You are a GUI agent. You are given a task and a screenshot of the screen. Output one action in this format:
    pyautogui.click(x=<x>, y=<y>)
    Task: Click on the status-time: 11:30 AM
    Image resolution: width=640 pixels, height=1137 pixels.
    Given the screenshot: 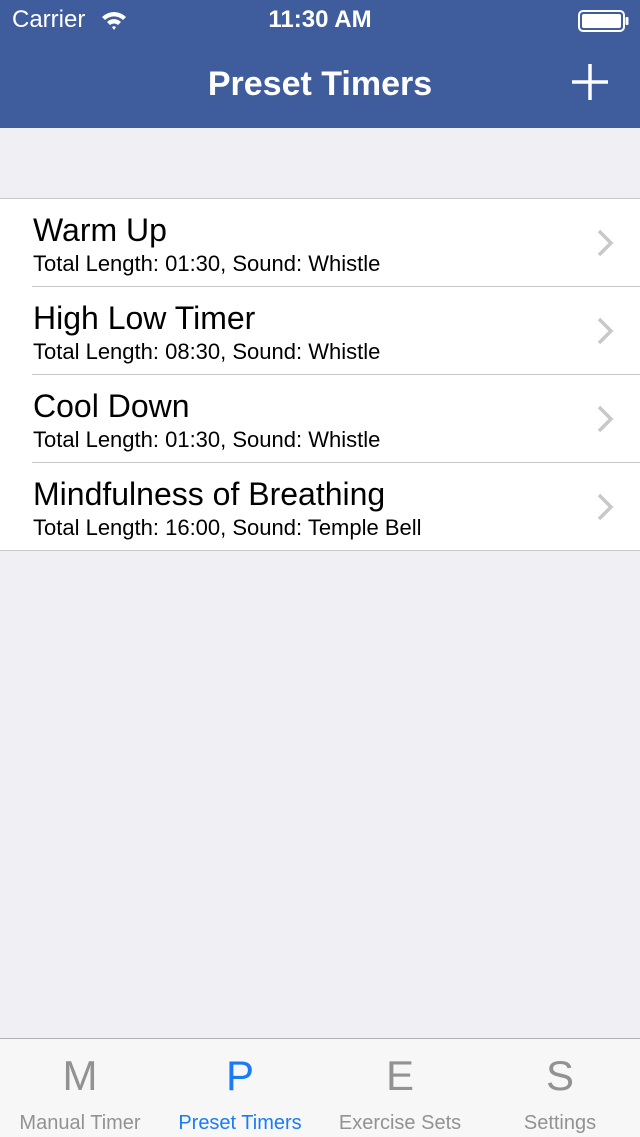 What is the action you would take?
    pyautogui.click(x=320, y=19)
    